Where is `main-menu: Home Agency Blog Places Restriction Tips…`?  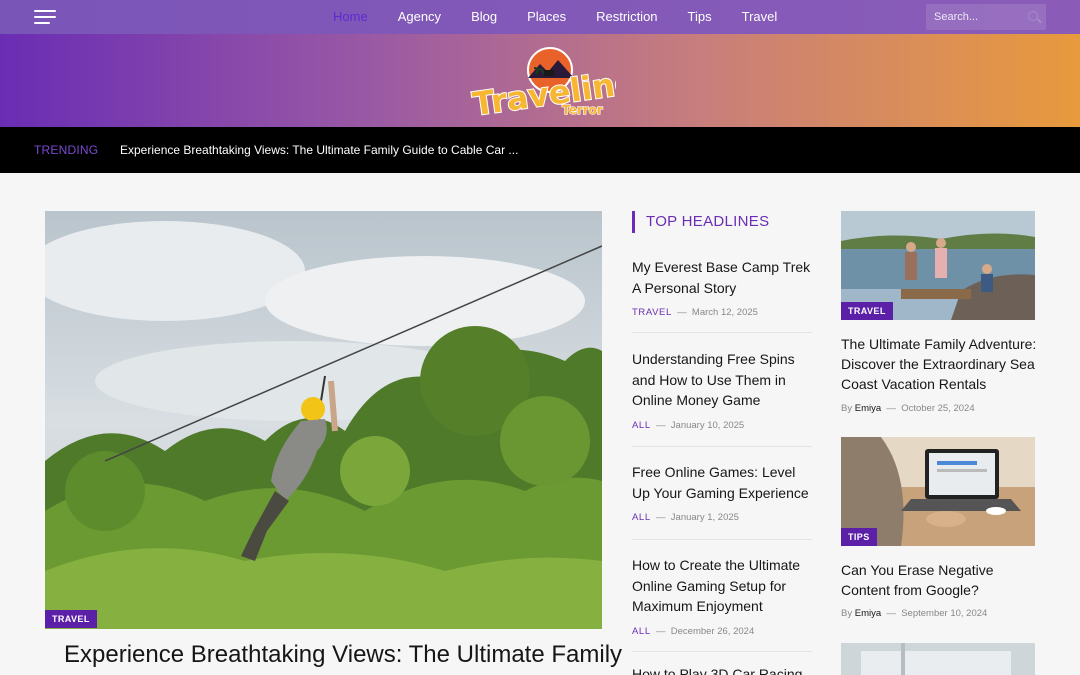 main-menu: Home Agency Blog Places Restriction Tips… is located at coordinates (570, 17).